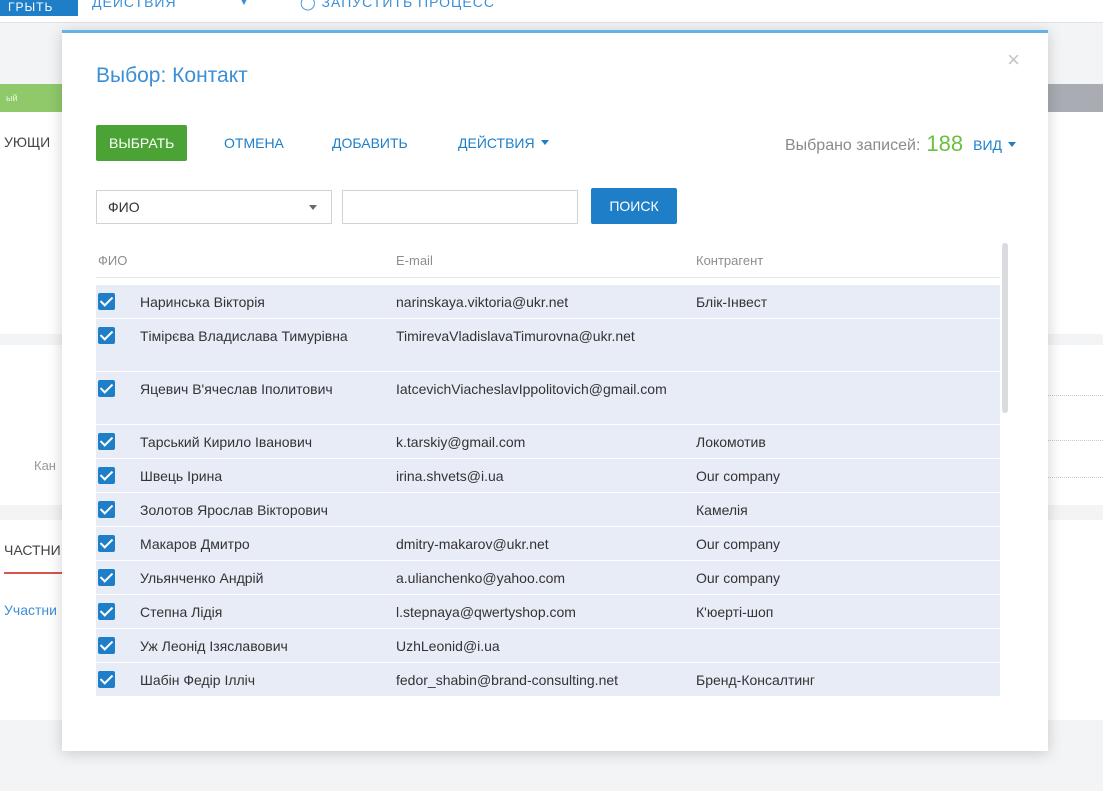 The image size is (1103, 791). Describe the element at coordinates (39, 8) in the screenshot. I see `background-primary-button: ГРЫТЬ` at that location.